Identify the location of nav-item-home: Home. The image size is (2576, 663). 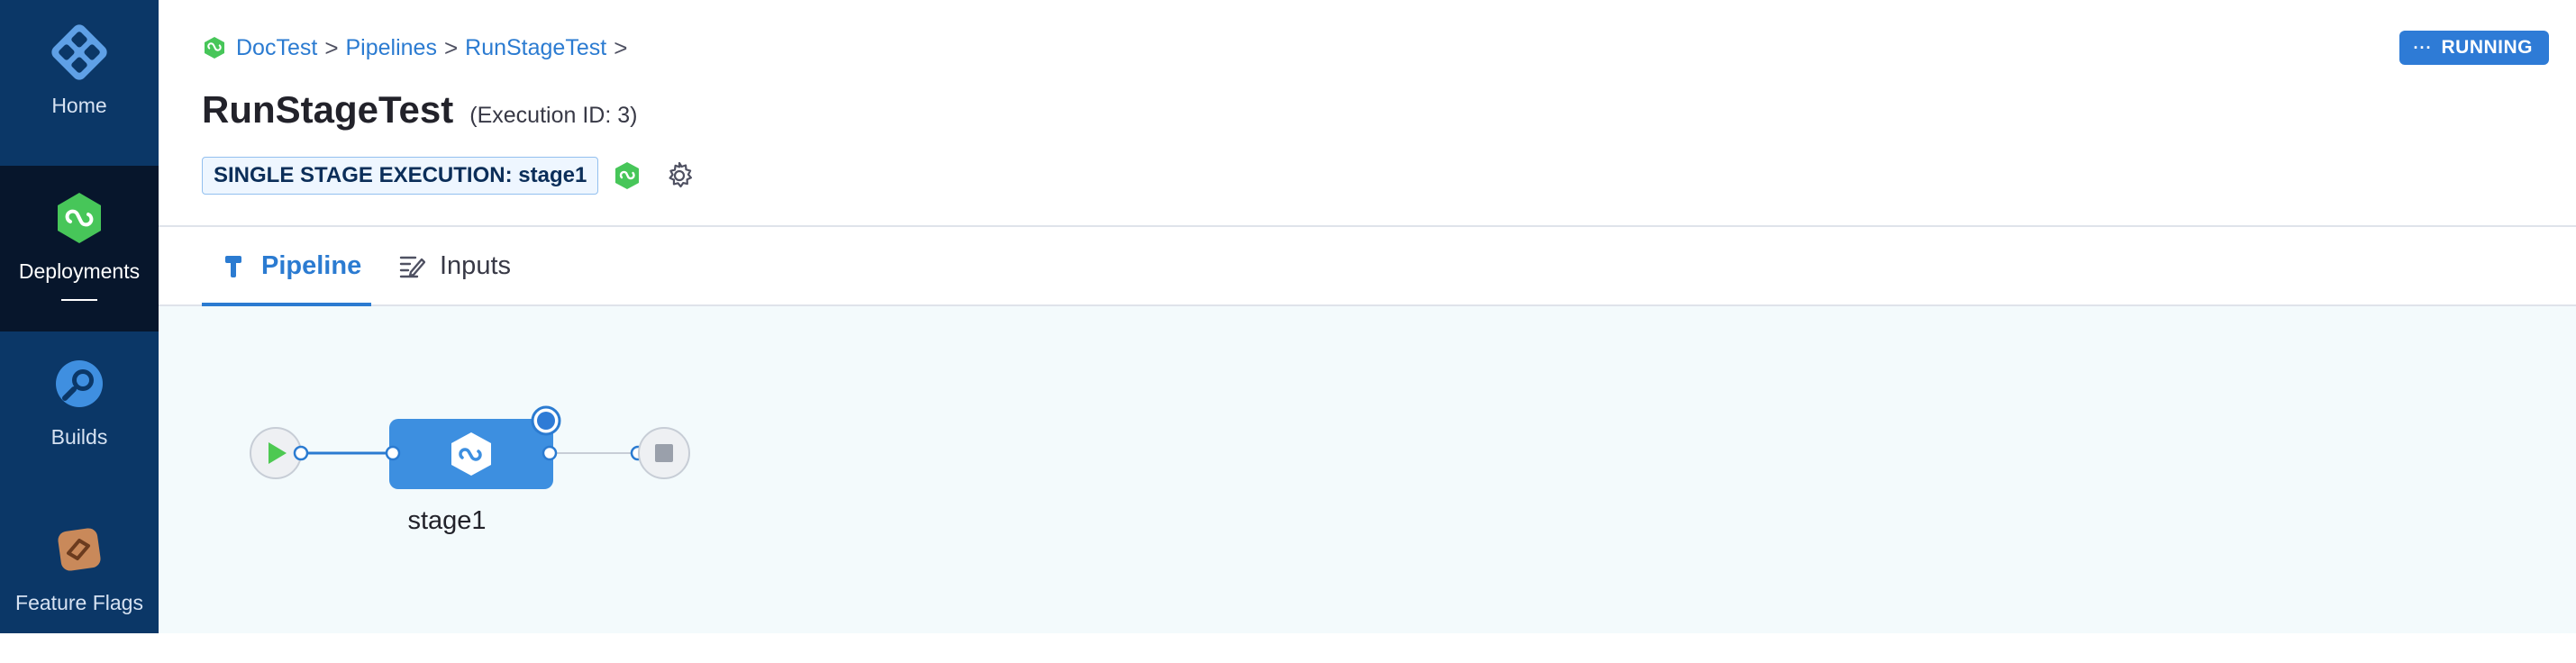
(79, 83).